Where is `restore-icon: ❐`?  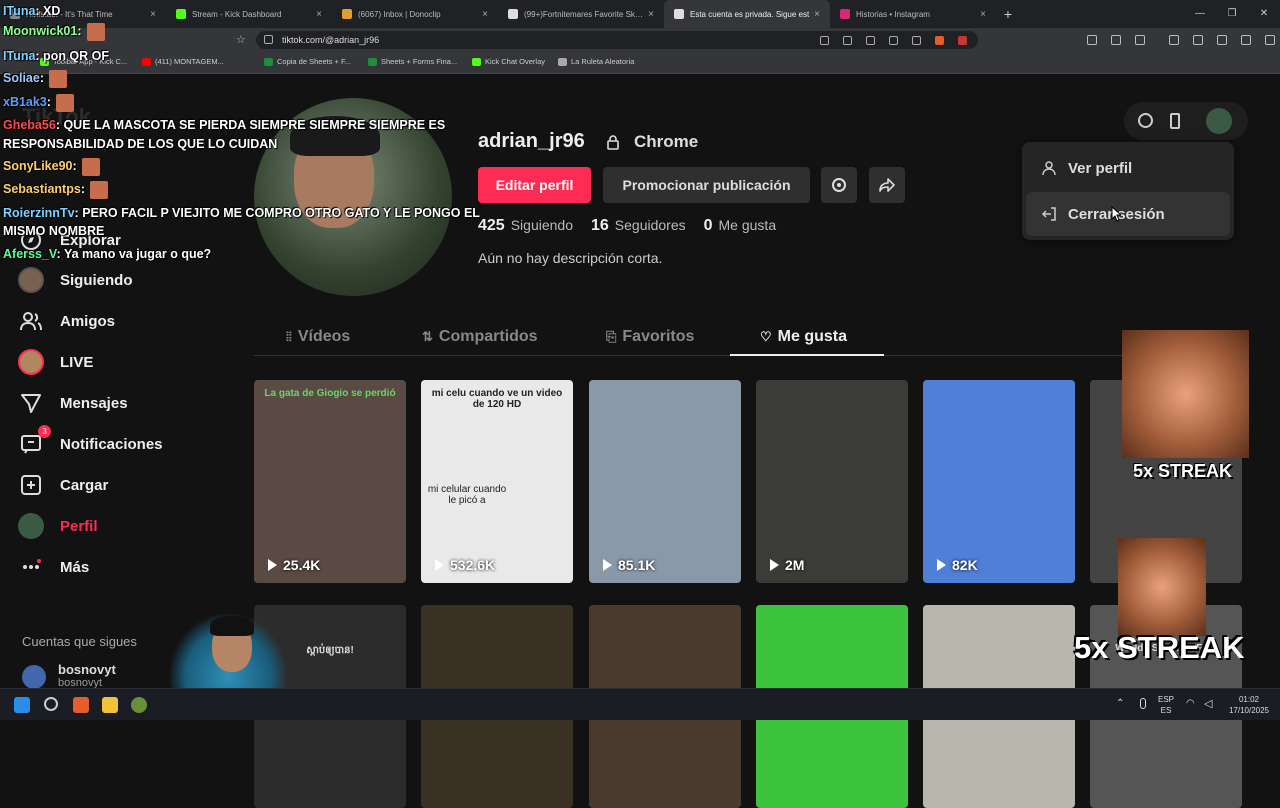
restore-icon: ❐ is located at coordinates (1232, 14).